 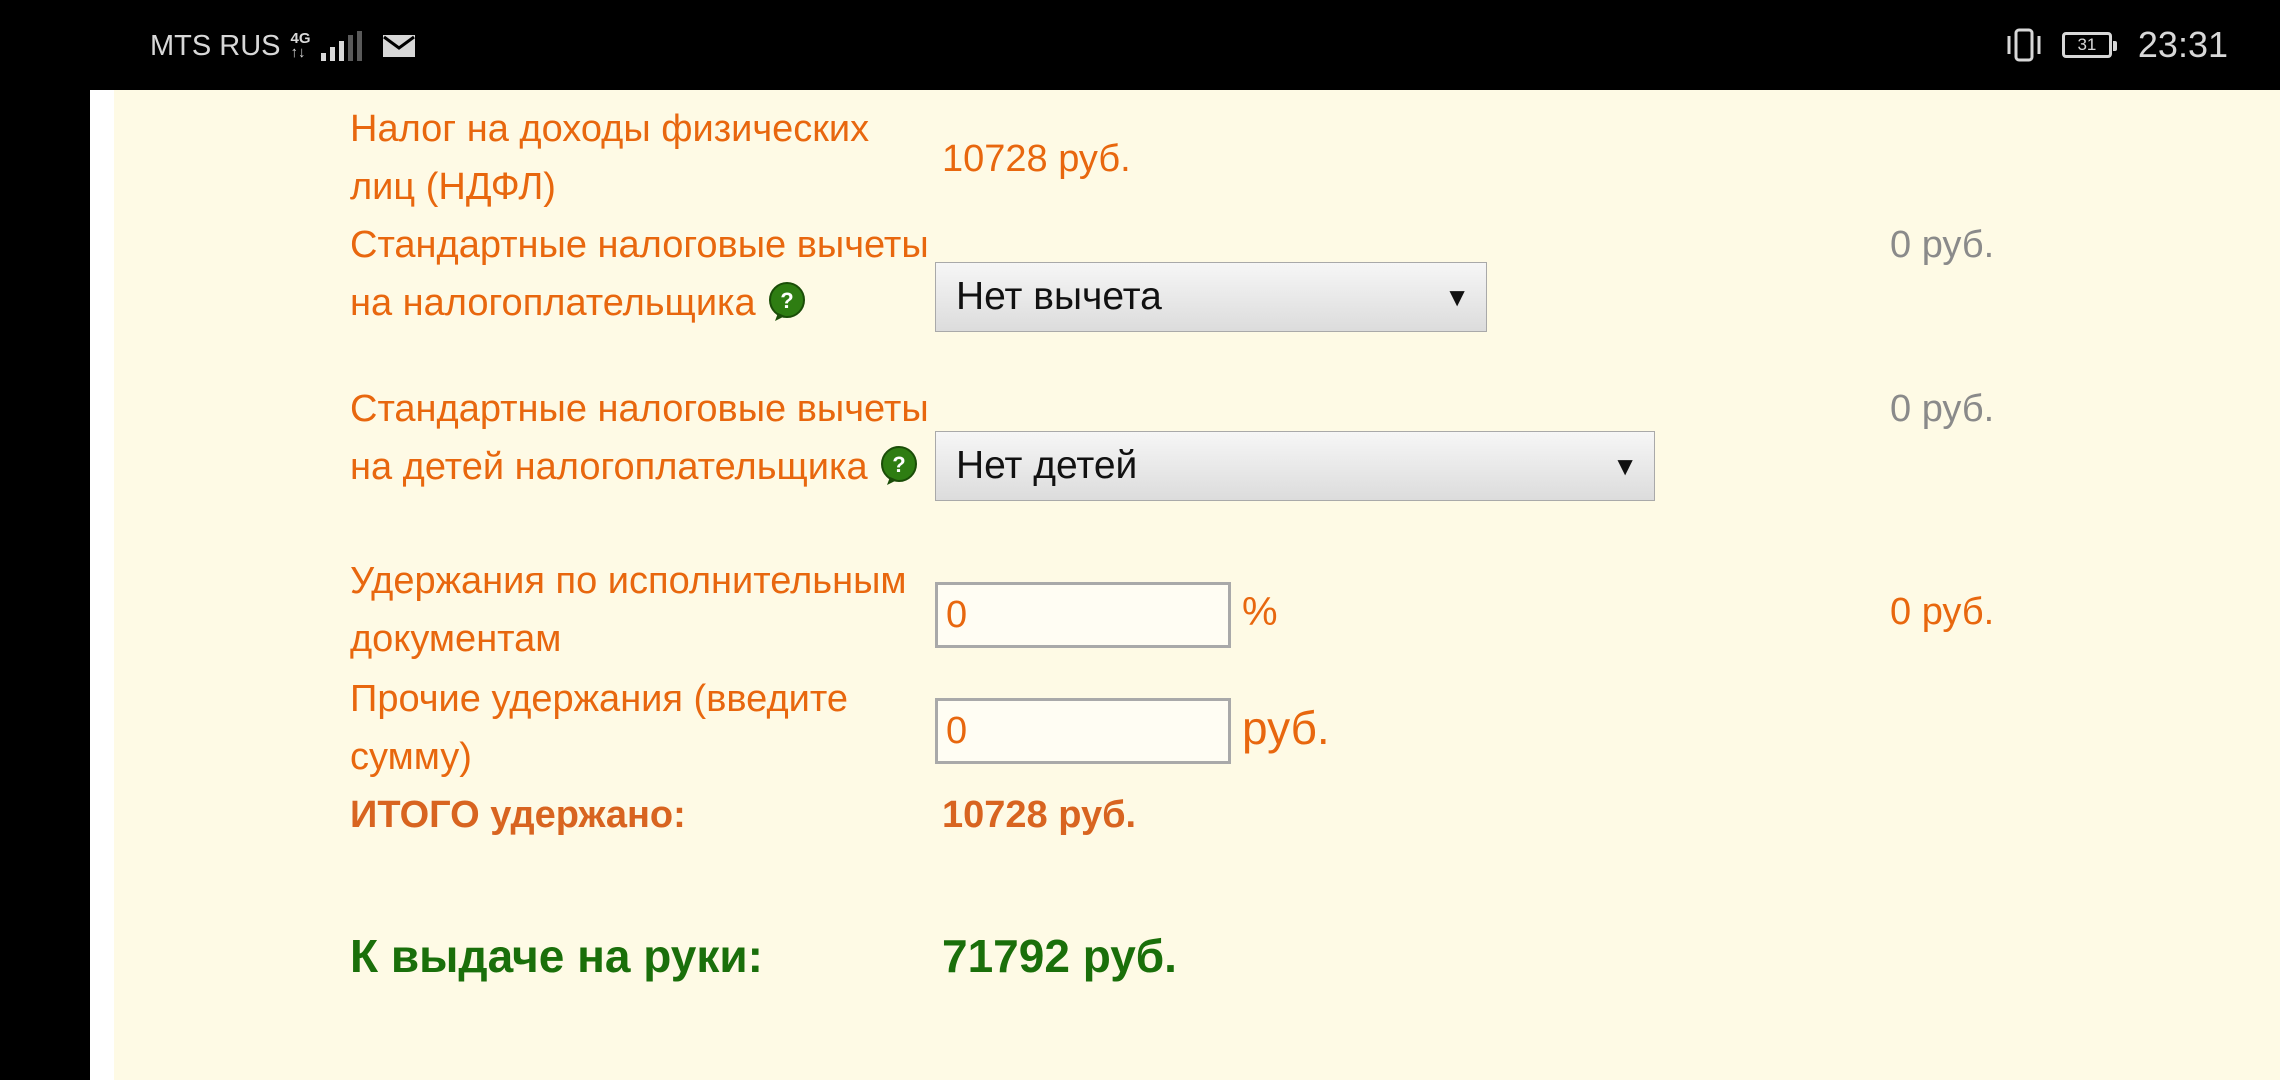 I want to click on total-value: 10728 руб., so click(x=1039, y=815).